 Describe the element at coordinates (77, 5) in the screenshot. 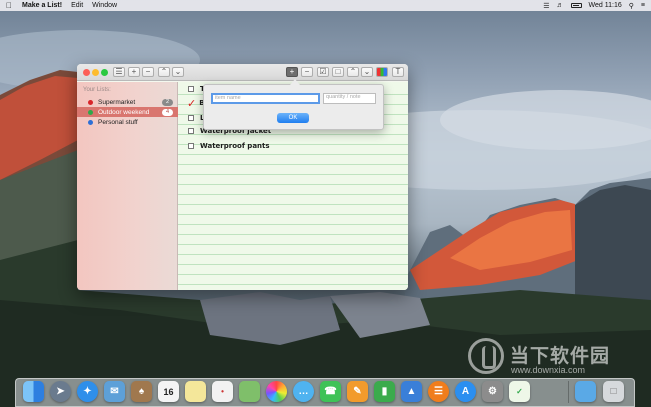

I see `menu-edit: Edit` at that location.